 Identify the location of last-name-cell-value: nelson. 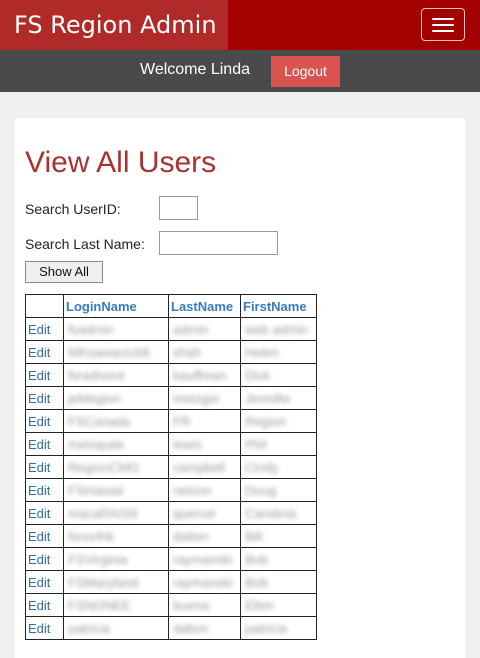
(192, 490).